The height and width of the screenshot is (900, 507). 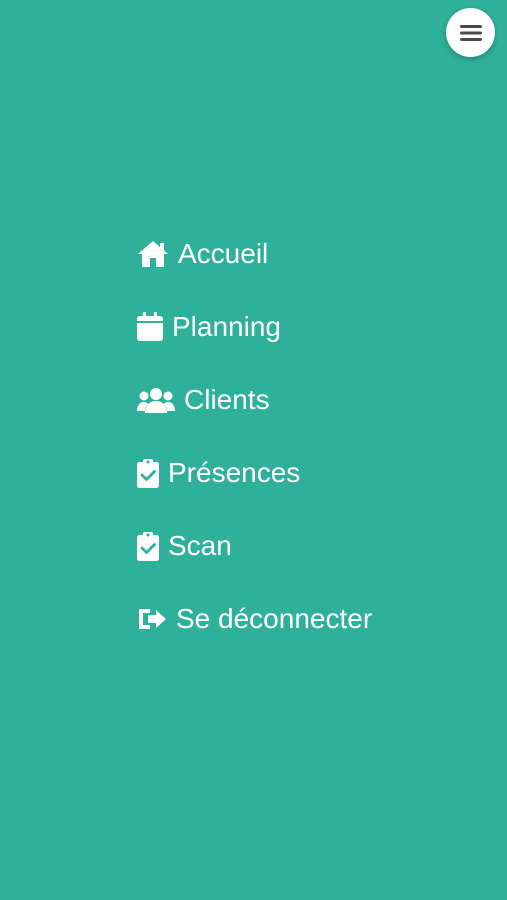 I want to click on nav-item-clients: Clients, so click(x=296, y=400).